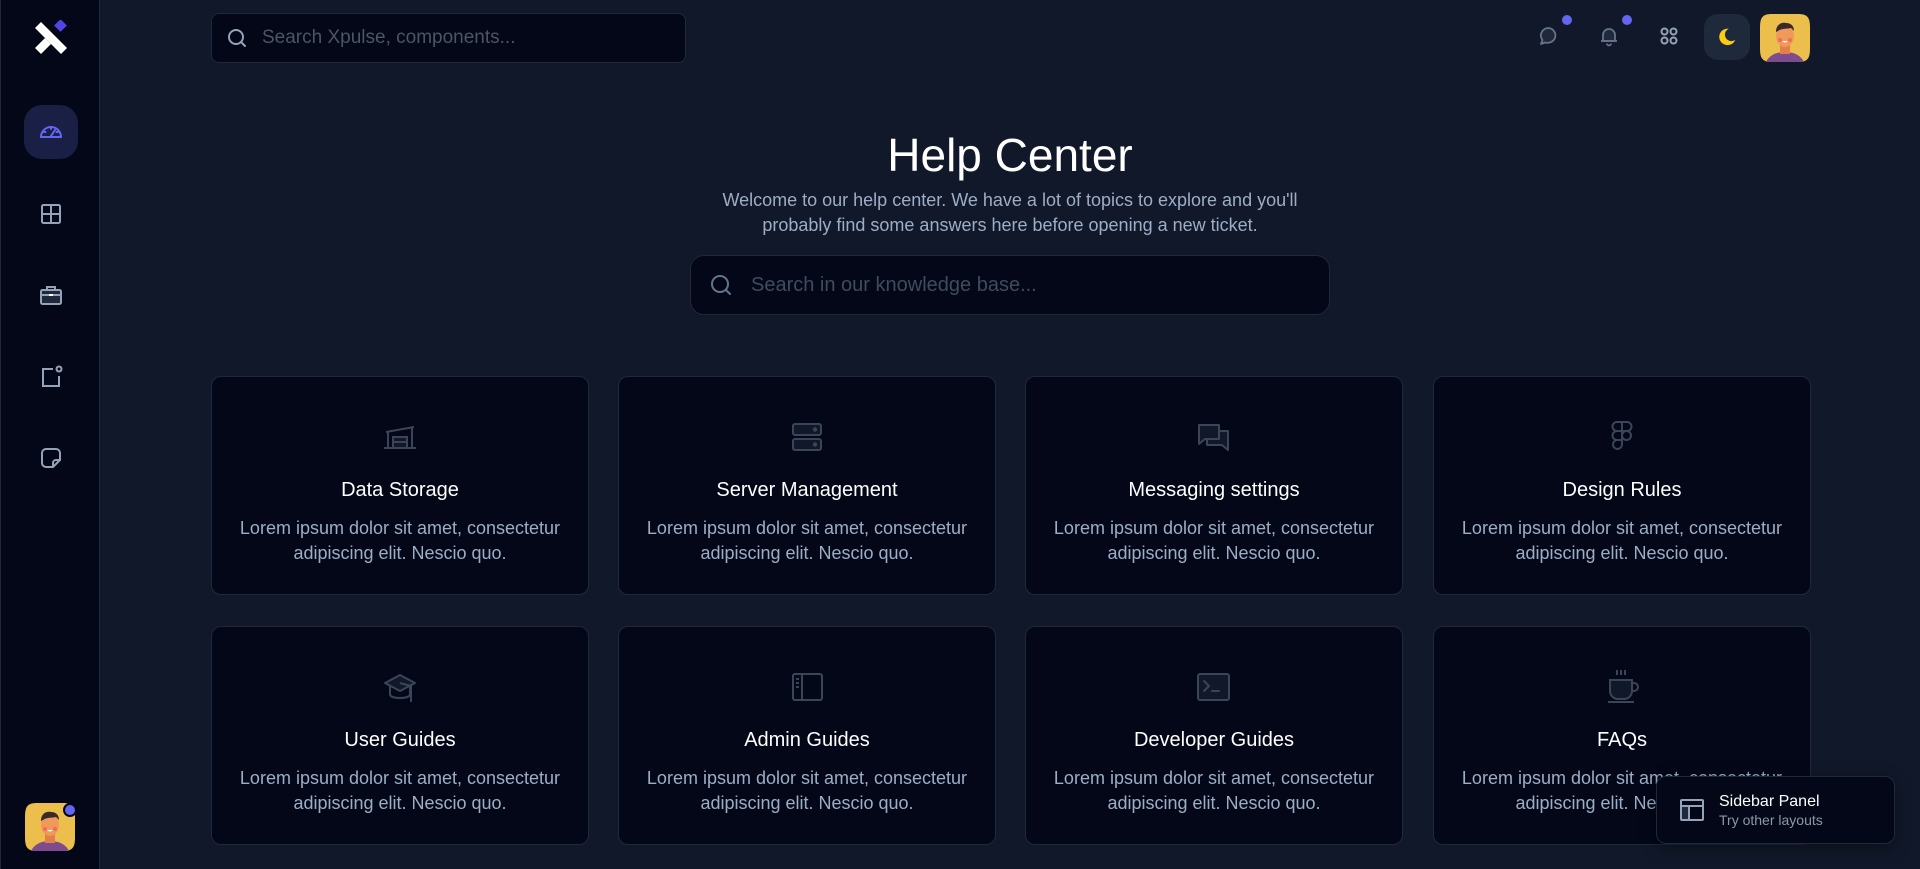 This screenshot has height=869, width=1920. I want to click on moon-icon, so click(1727, 37).